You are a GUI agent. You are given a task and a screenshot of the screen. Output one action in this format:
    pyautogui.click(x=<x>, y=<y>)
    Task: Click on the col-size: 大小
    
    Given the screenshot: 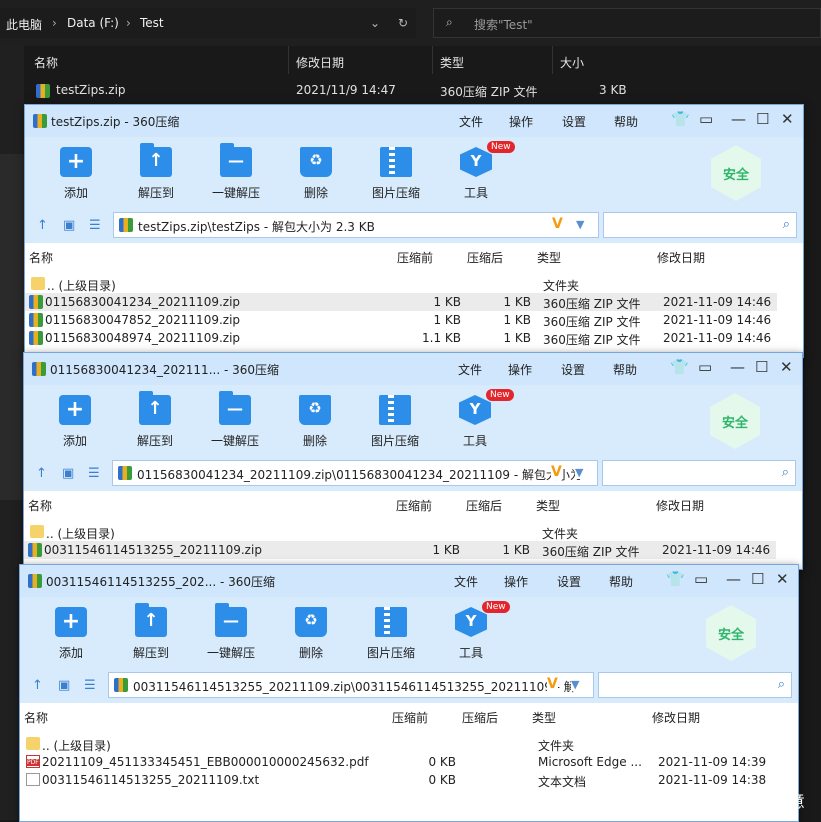 What is the action you would take?
    pyautogui.click(x=572, y=62)
    